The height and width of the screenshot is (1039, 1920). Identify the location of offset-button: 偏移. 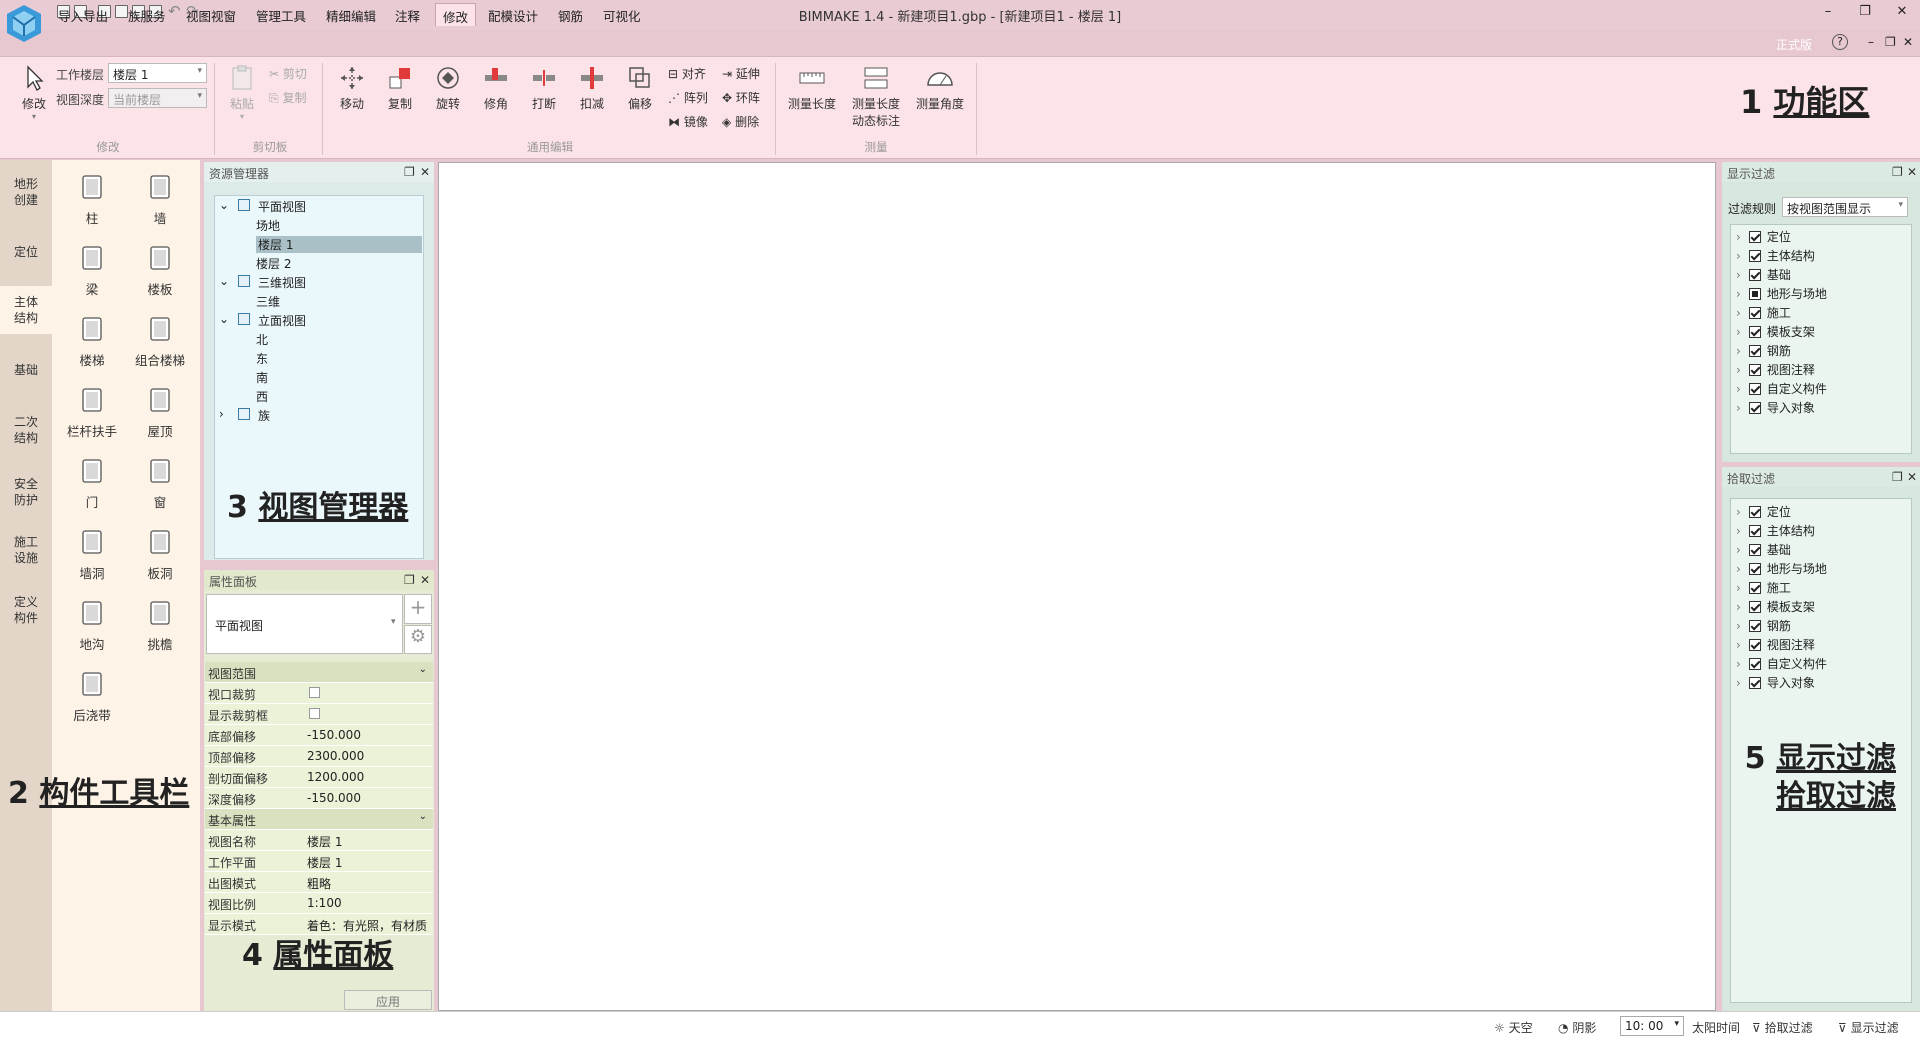
(640, 88).